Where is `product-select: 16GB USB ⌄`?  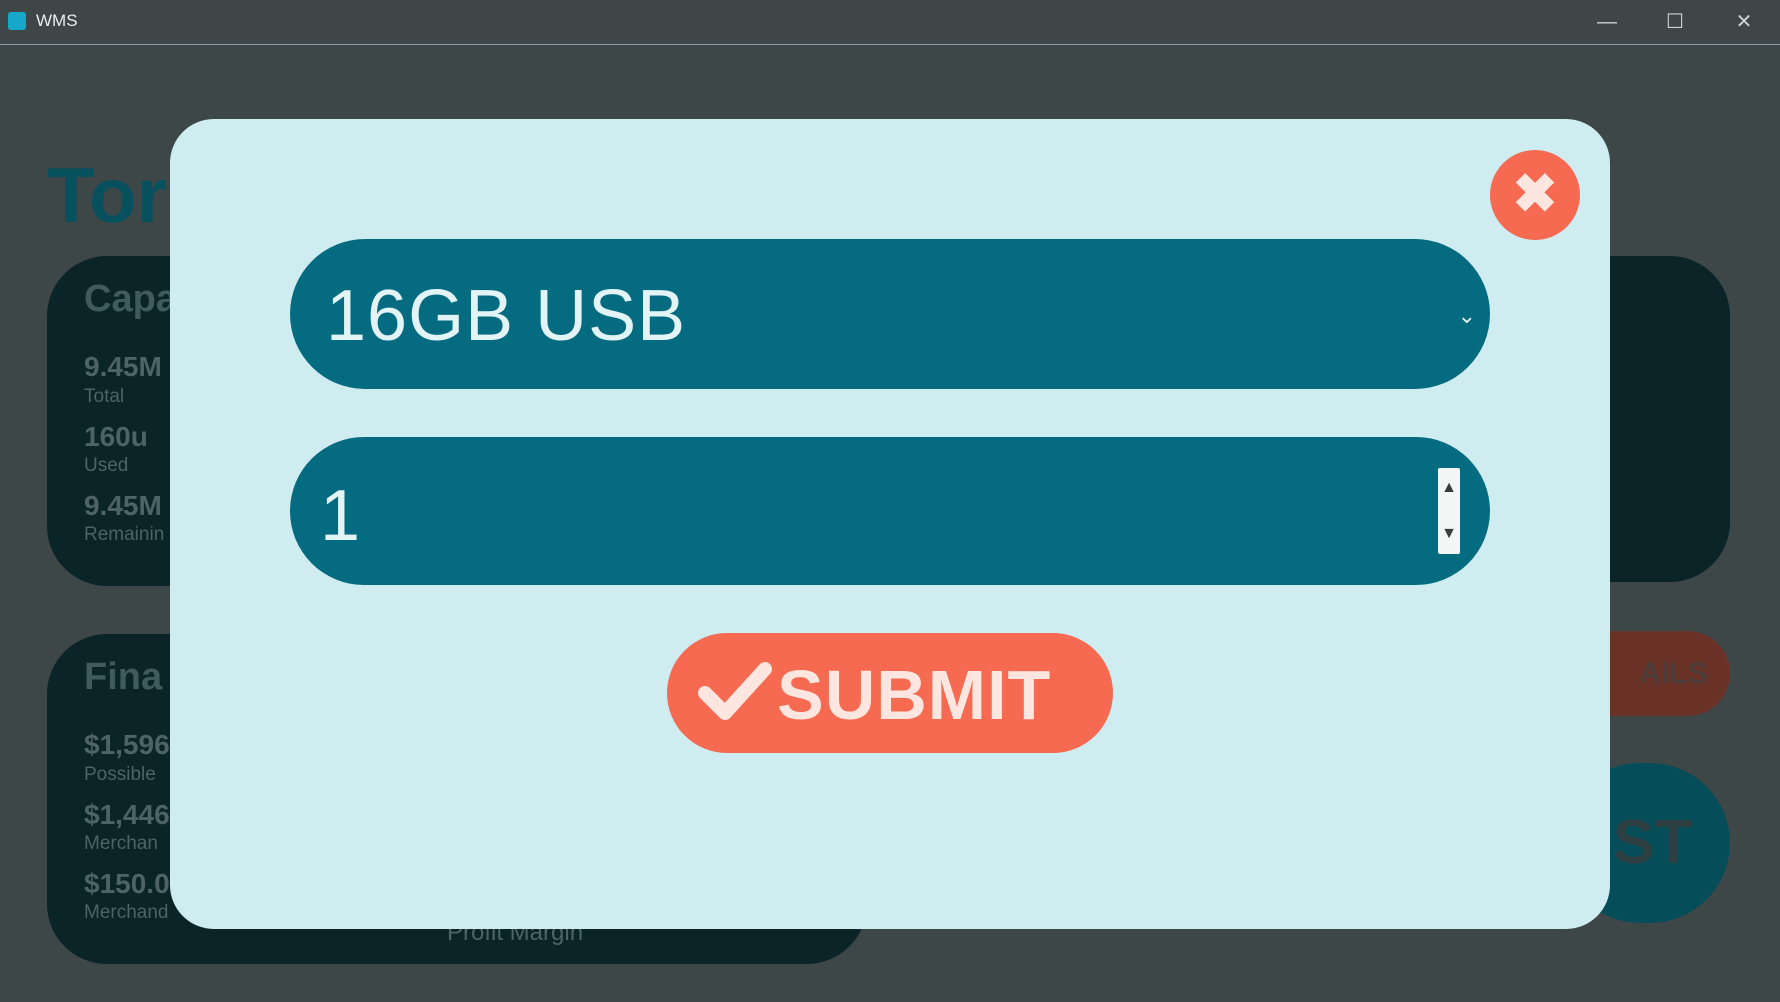
product-select: 16GB USB ⌄ is located at coordinates (890, 314).